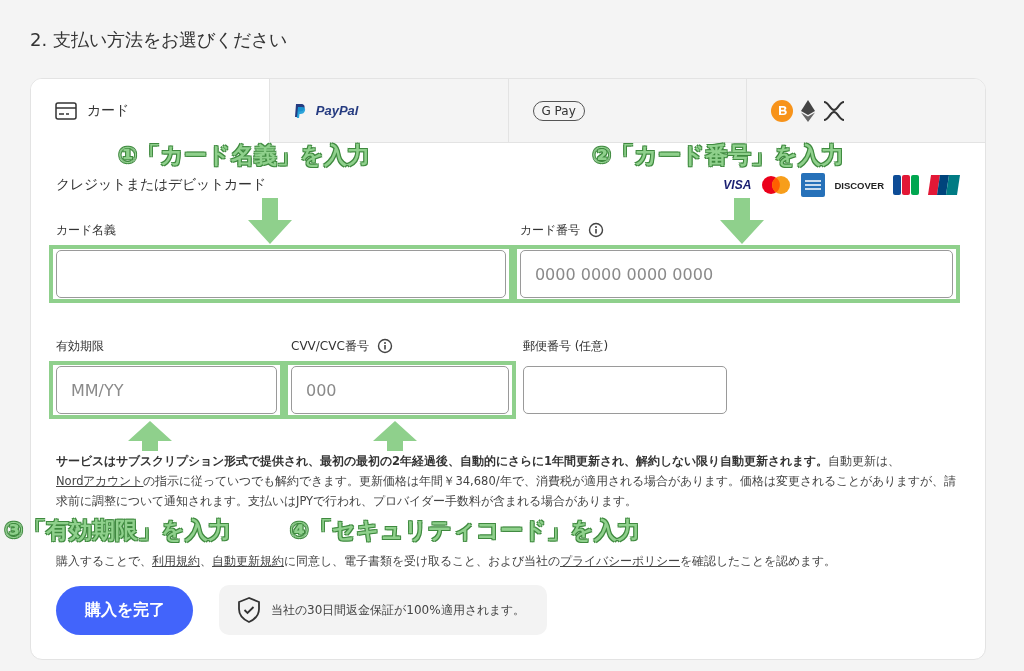 This screenshot has height=671, width=1024. I want to click on amex-icon, so click(813, 185).